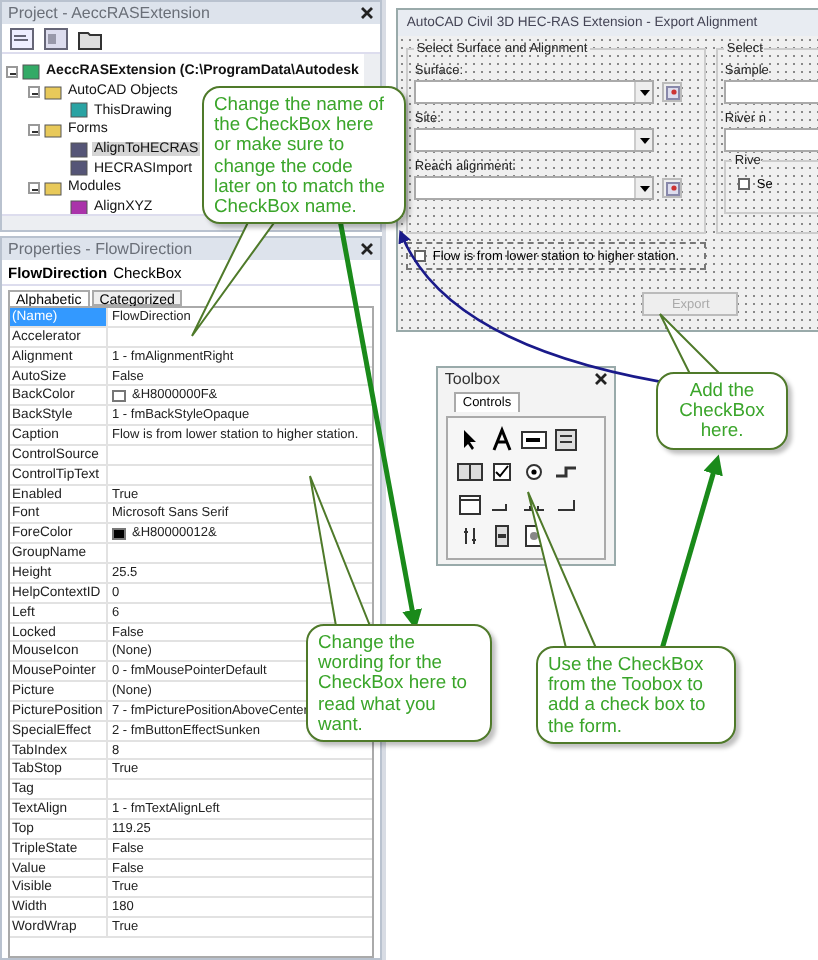 This screenshot has width=818, height=960. What do you see at coordinates (304, 155) in the screenshot?
I see `callout: Change the name of the CheckBox here or make sure to change the code later on to match the CheckBox name.` at bounding box center [304, 155].